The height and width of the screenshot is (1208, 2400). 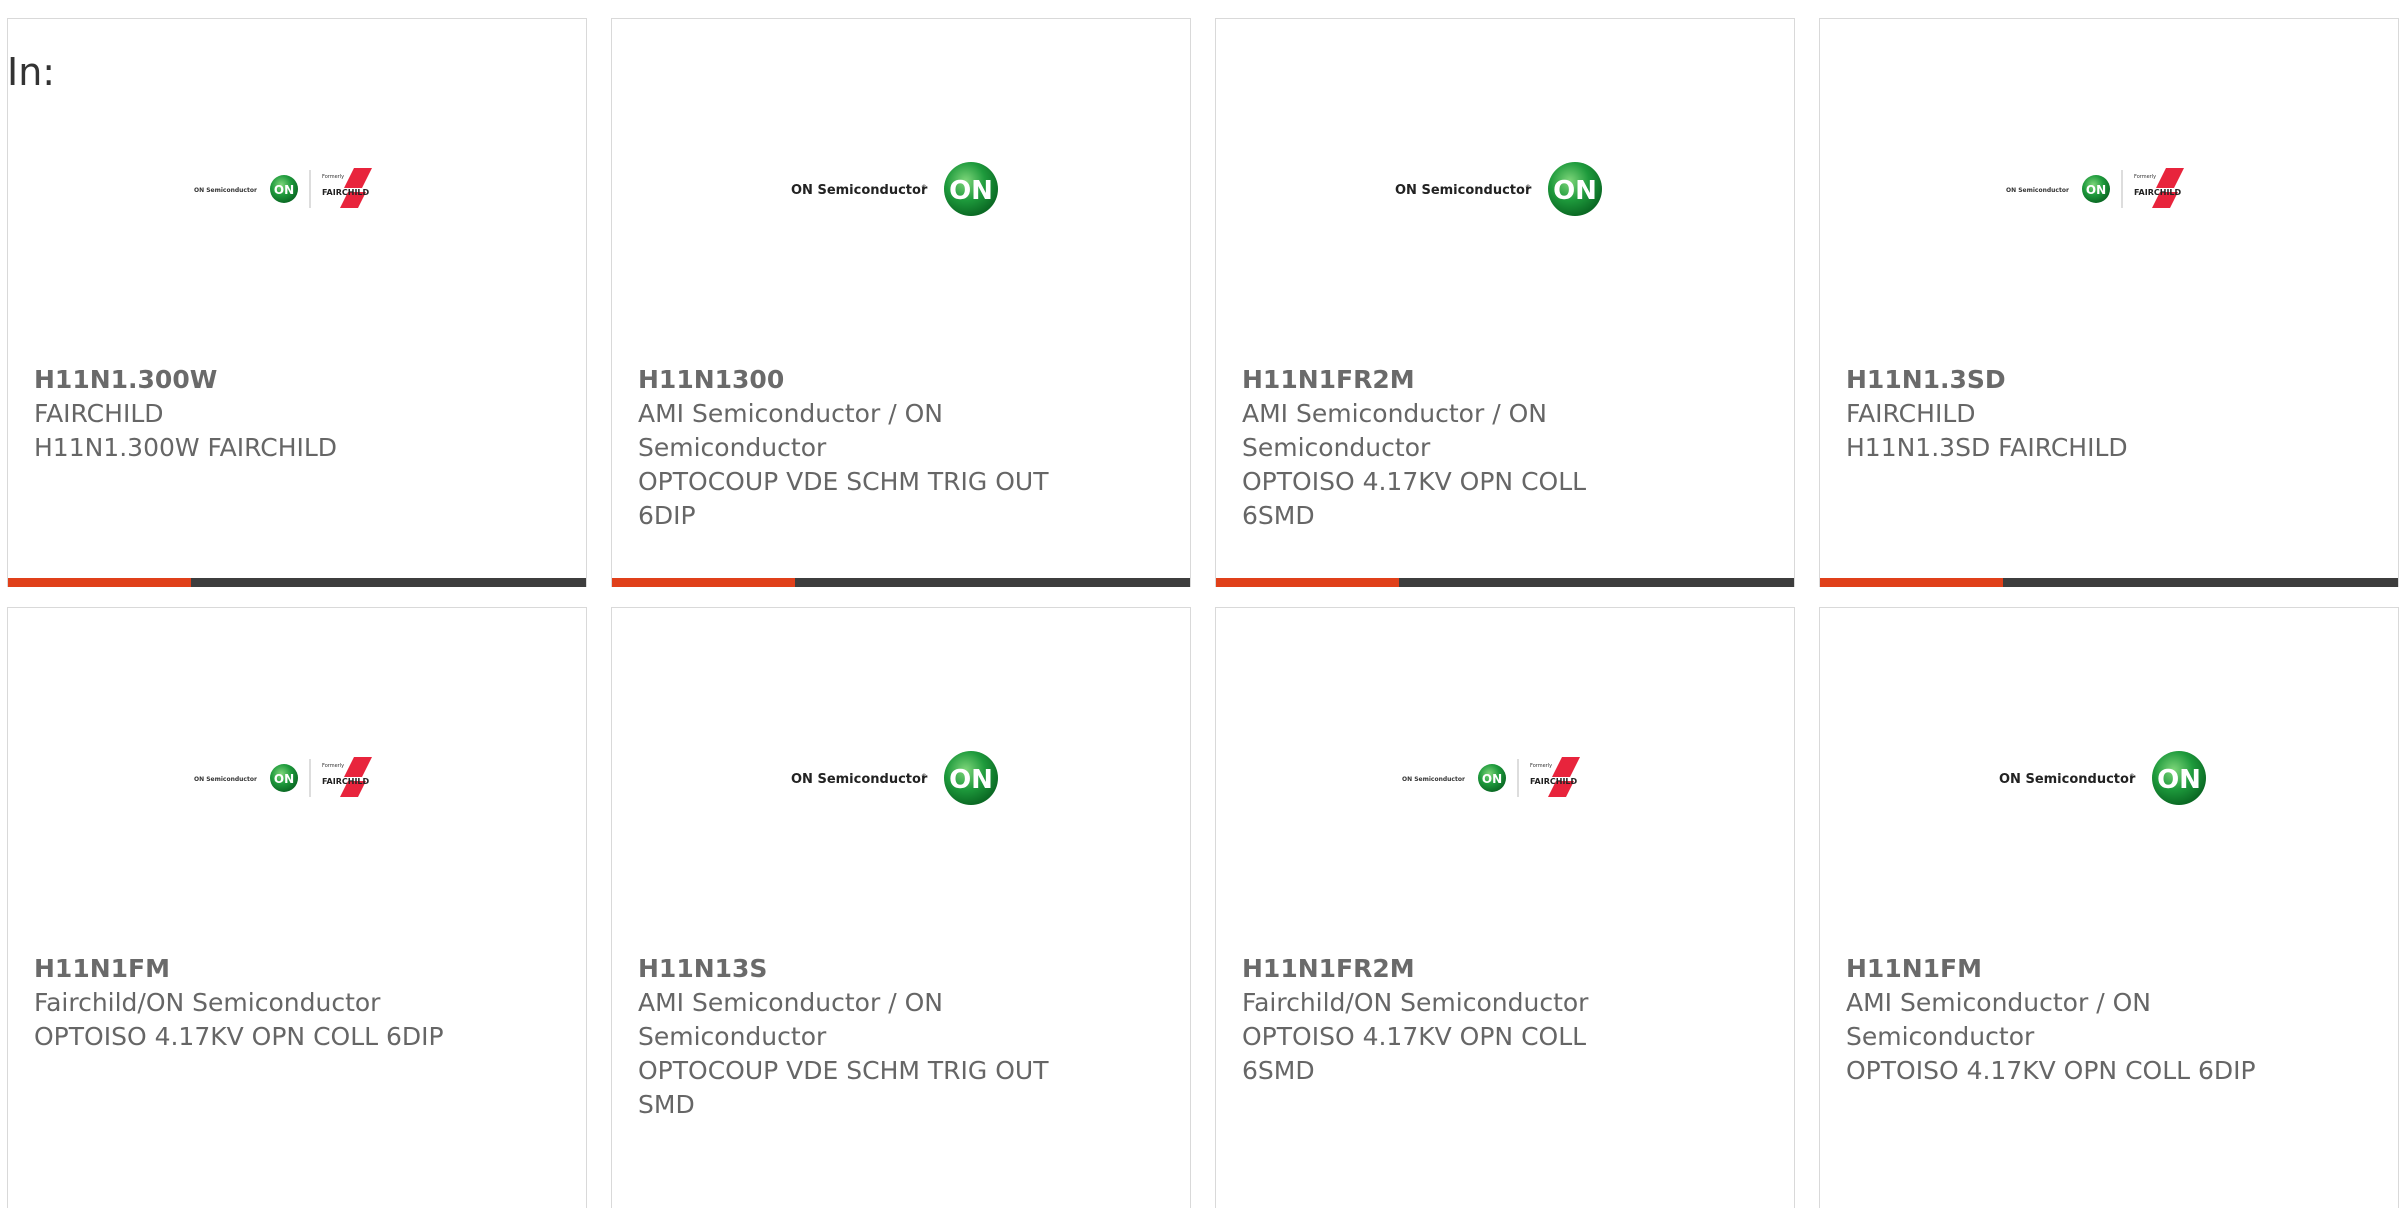 What do you see at coordinates (186, 447) in the screenshot?
I see `part-description: H11N1.300W FAIRCHILD` at bounding box center [186, 447].